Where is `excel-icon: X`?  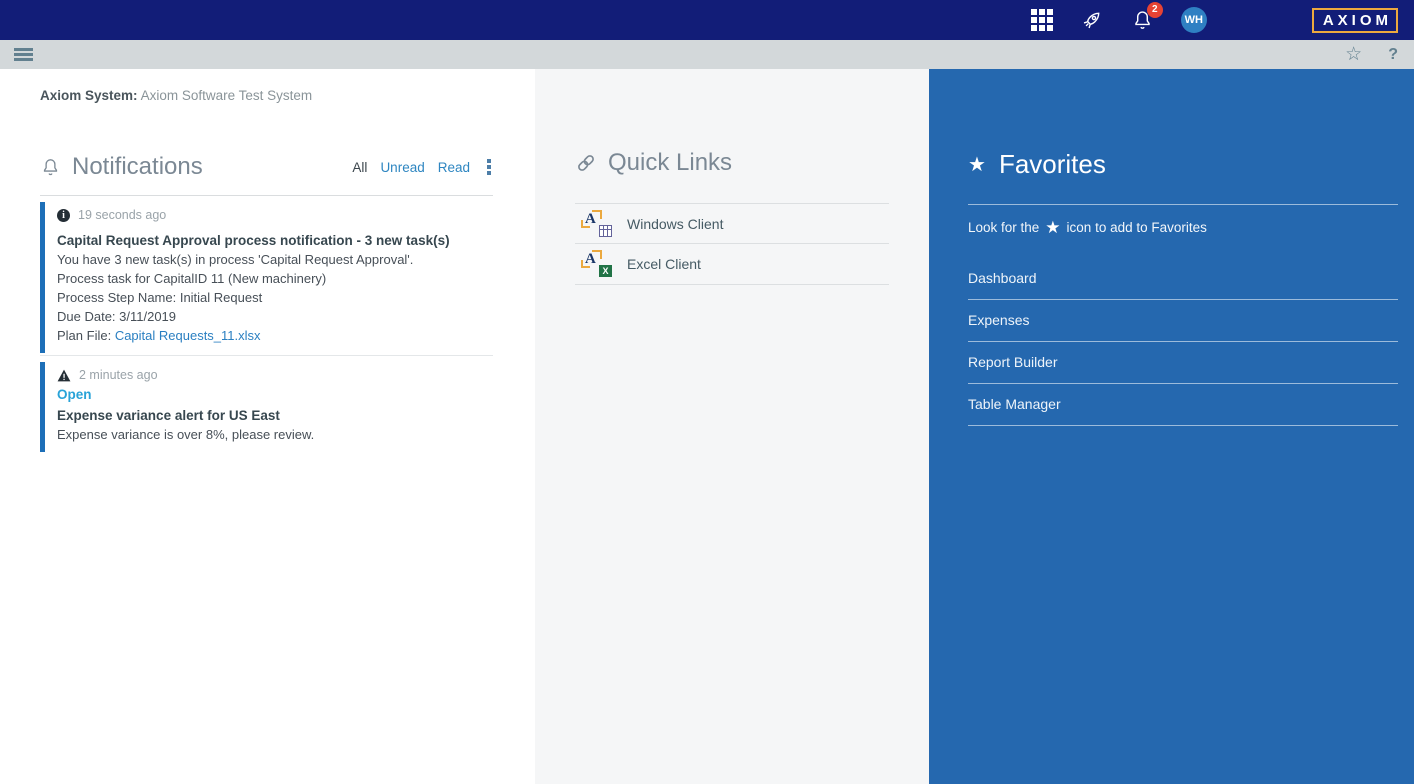 excel-icon: X is located at coordinates (605, 271).